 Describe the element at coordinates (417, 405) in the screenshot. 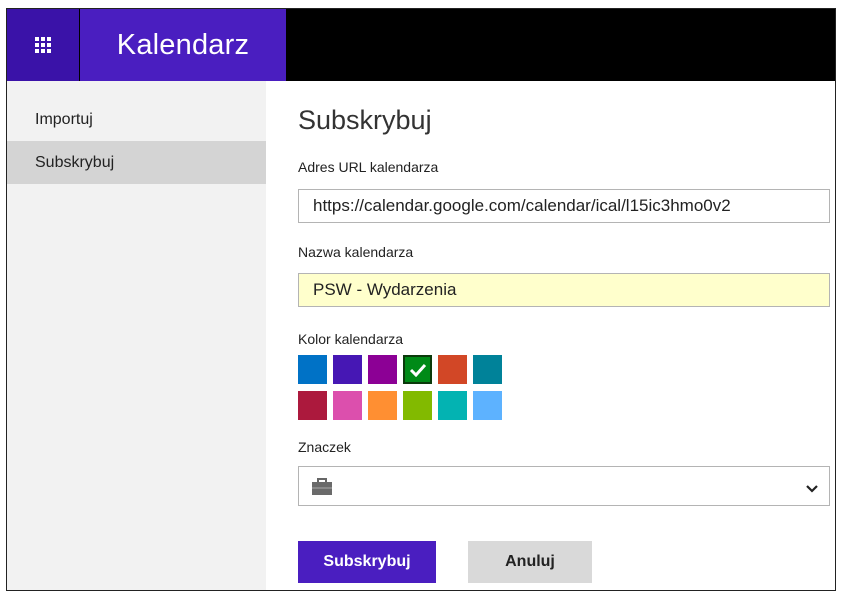

I see `color-swatch-lime` at that location.